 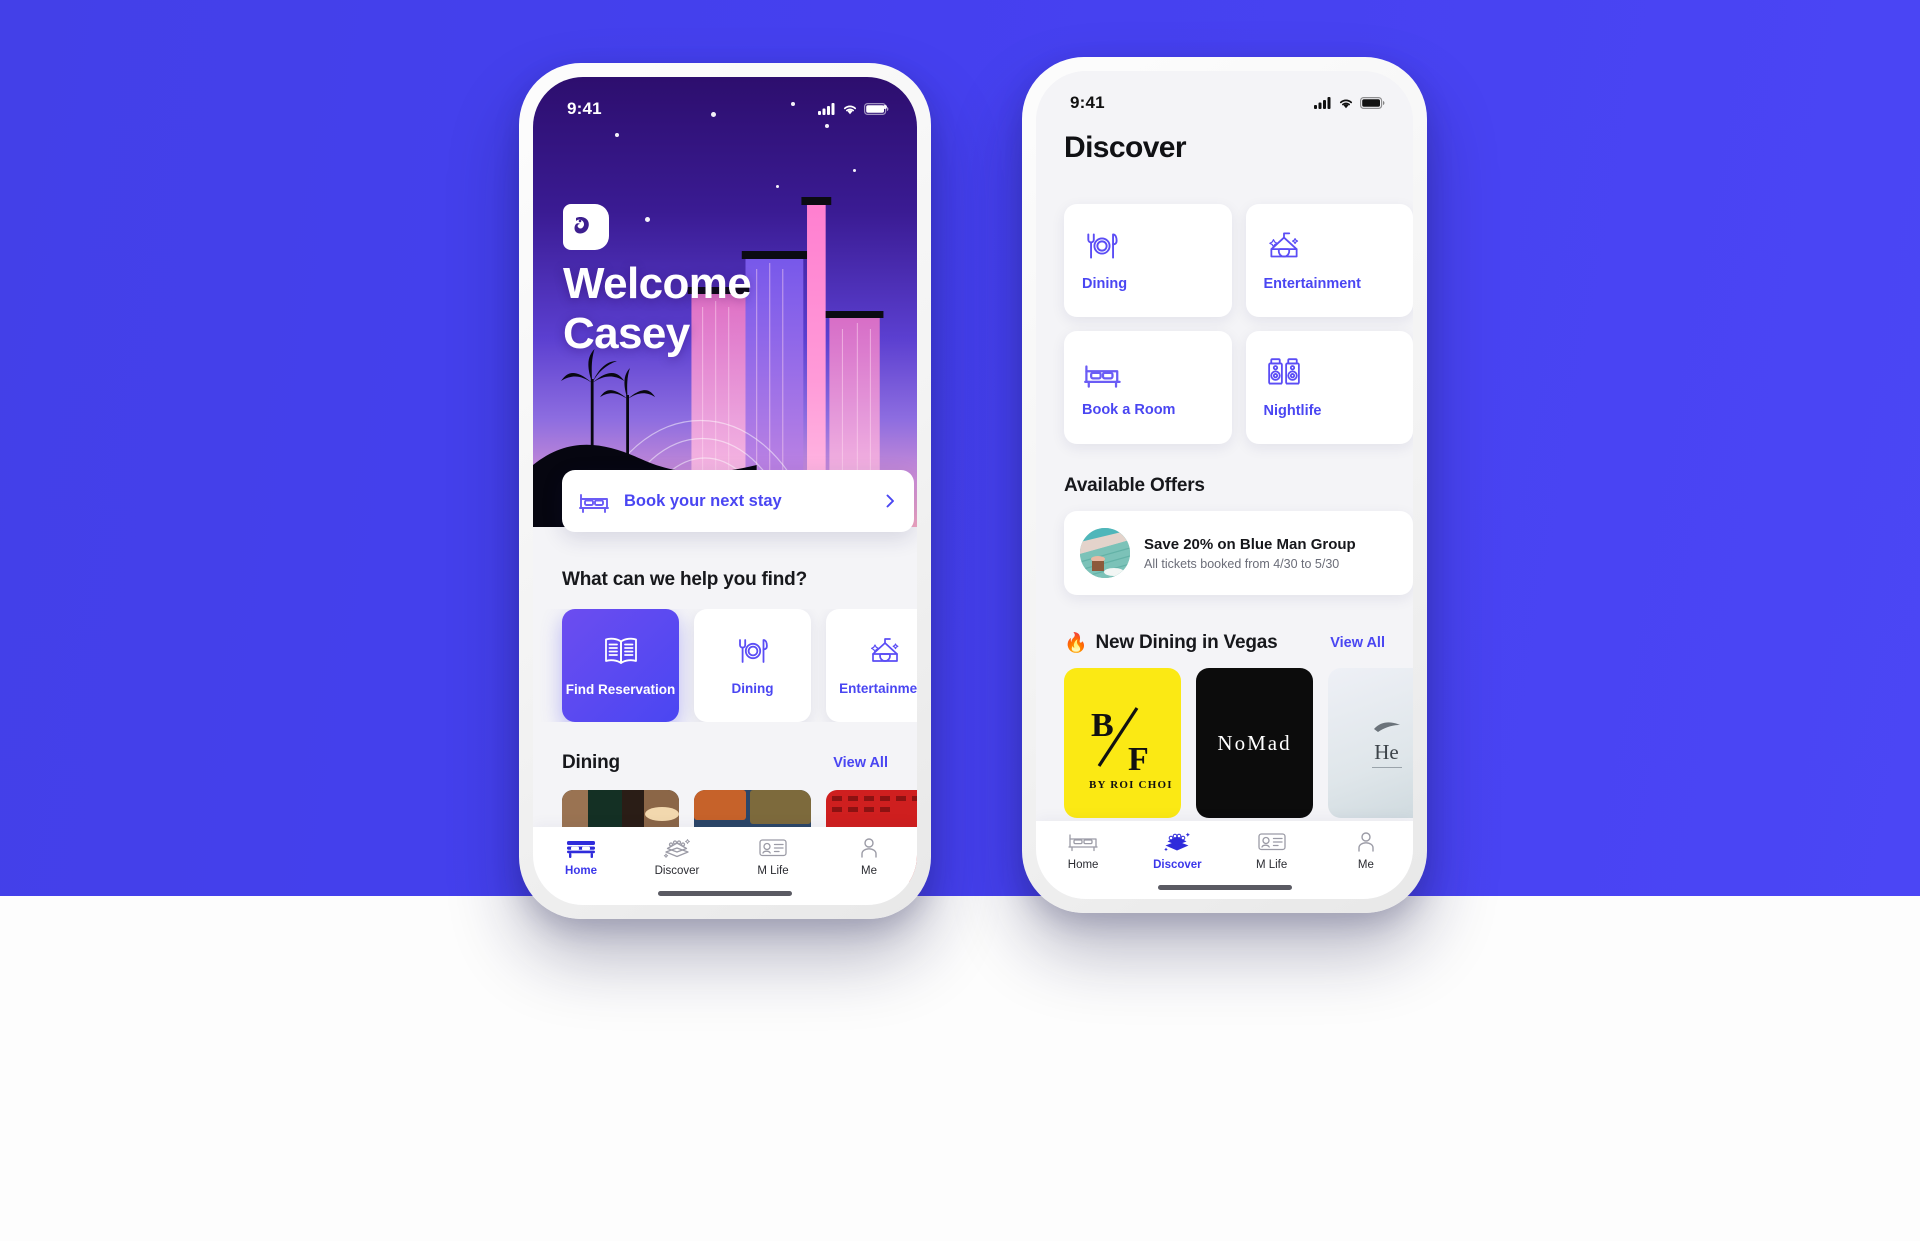 I want to click on fire-emoji-icon: 🔥, so click(x=1076, y=643).